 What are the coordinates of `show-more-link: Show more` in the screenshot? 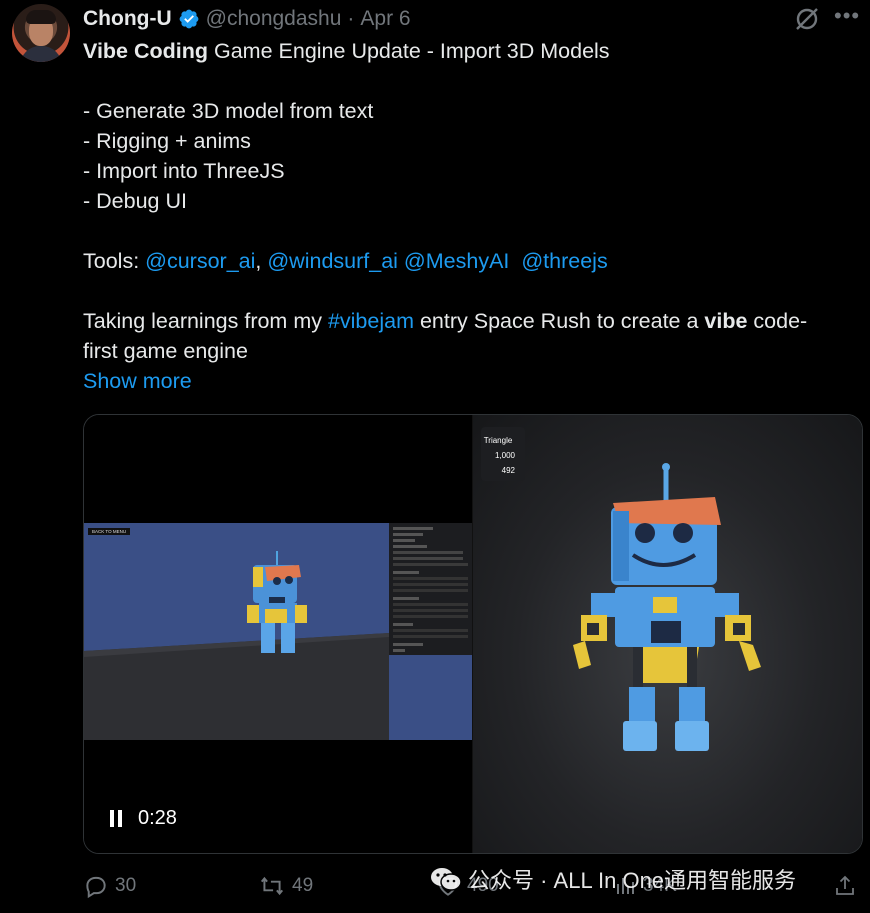 It's located at (473, 381).